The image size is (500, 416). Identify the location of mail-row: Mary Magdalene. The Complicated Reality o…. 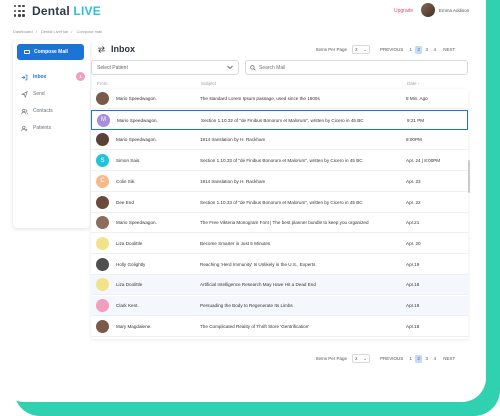
(279, 327).